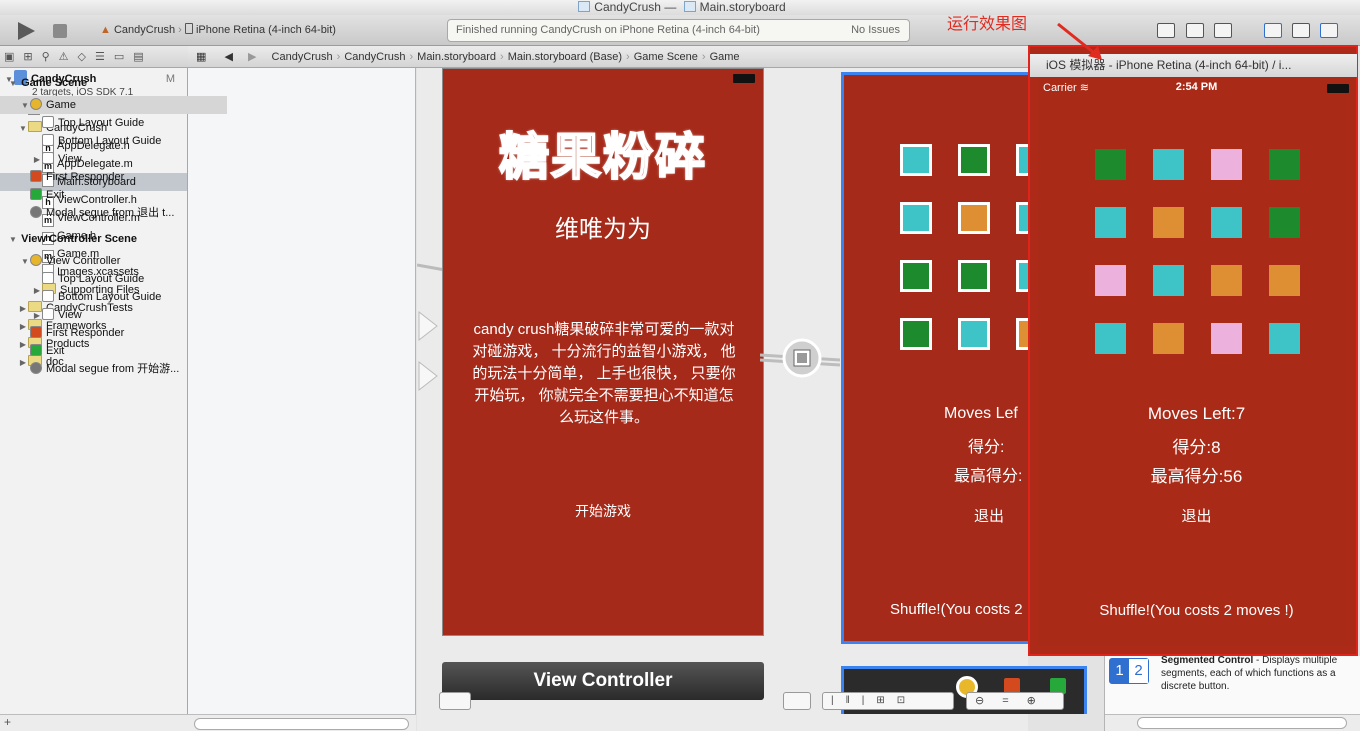 The image size is (1360, 731). Describe the element at coordinates (987, 24) in the screenshot. I see `annotation-label: 运行效果图` at that location.